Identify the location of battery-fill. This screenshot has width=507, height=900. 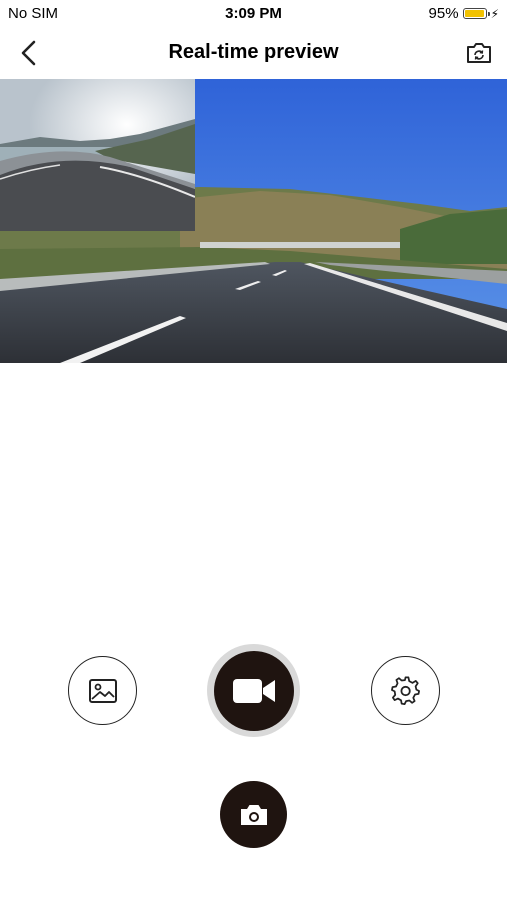
(474, 13).